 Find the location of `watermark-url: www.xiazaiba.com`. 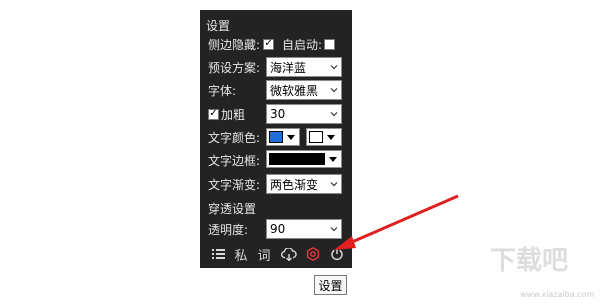

watermark-url: www.xiazaiba.com is located at coordinates (557, 294).